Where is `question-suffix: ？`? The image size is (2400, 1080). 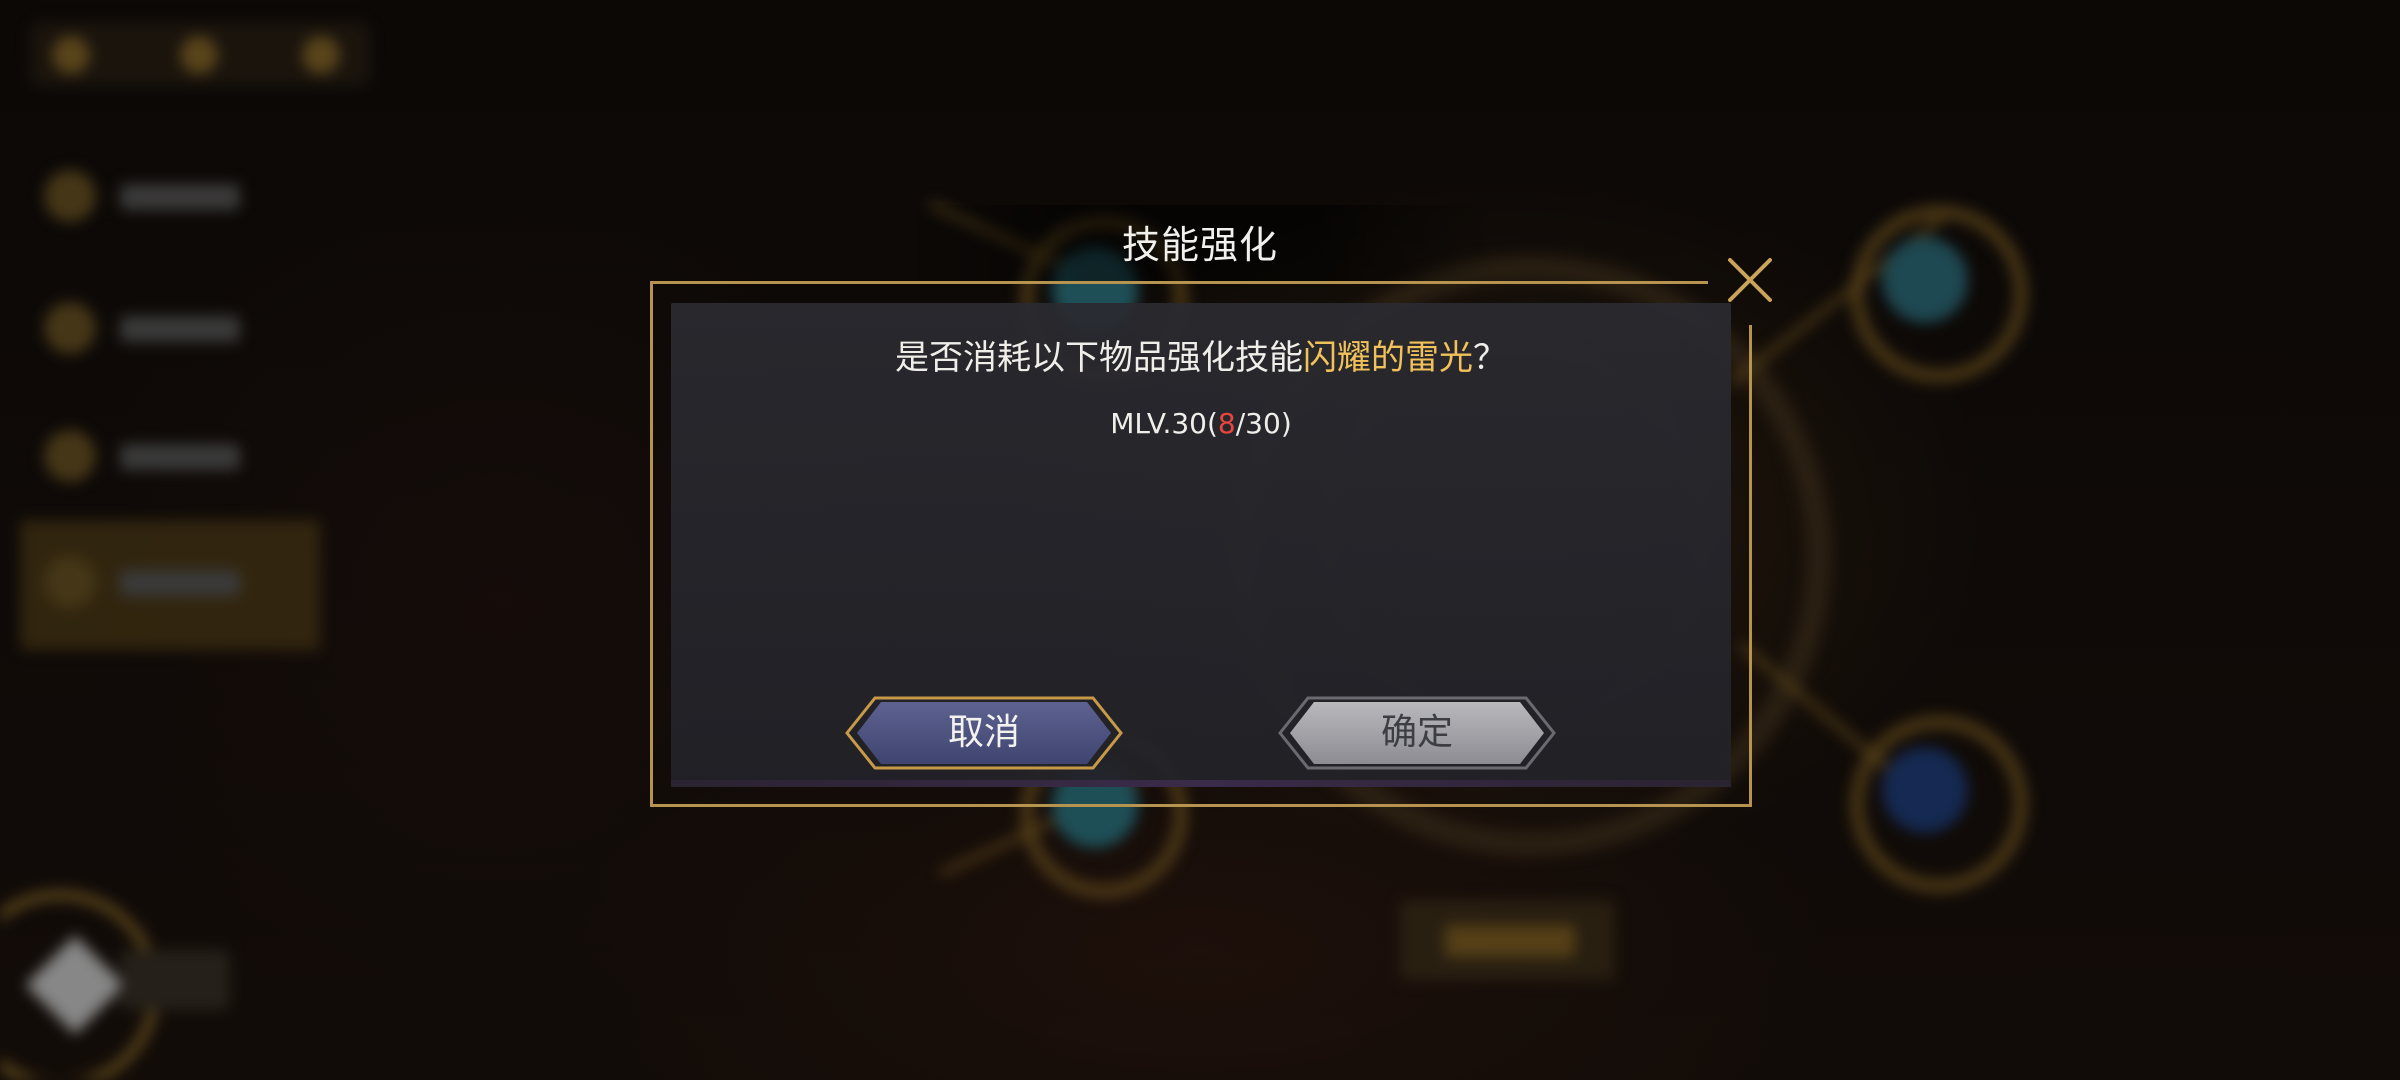 question-suffix: ？ is located at coordinates (1490, 358).